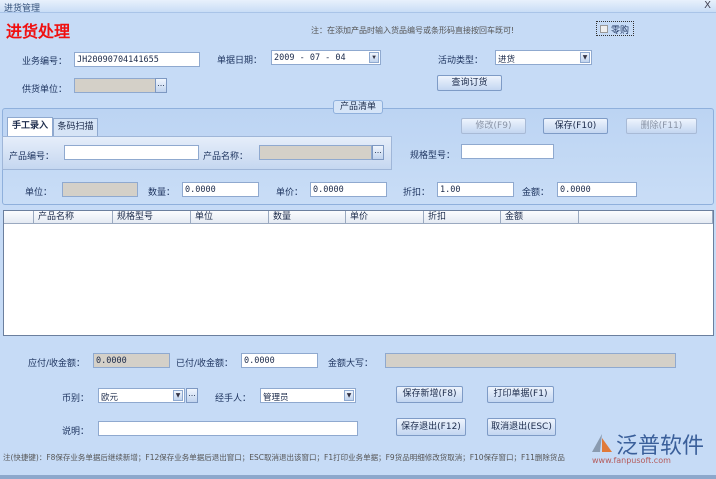 The image size is (716, 479). What do you see at coordinates (602, 443) in the screenshot?
I see `logo-mark-icon` at bounding box center [602, 443].